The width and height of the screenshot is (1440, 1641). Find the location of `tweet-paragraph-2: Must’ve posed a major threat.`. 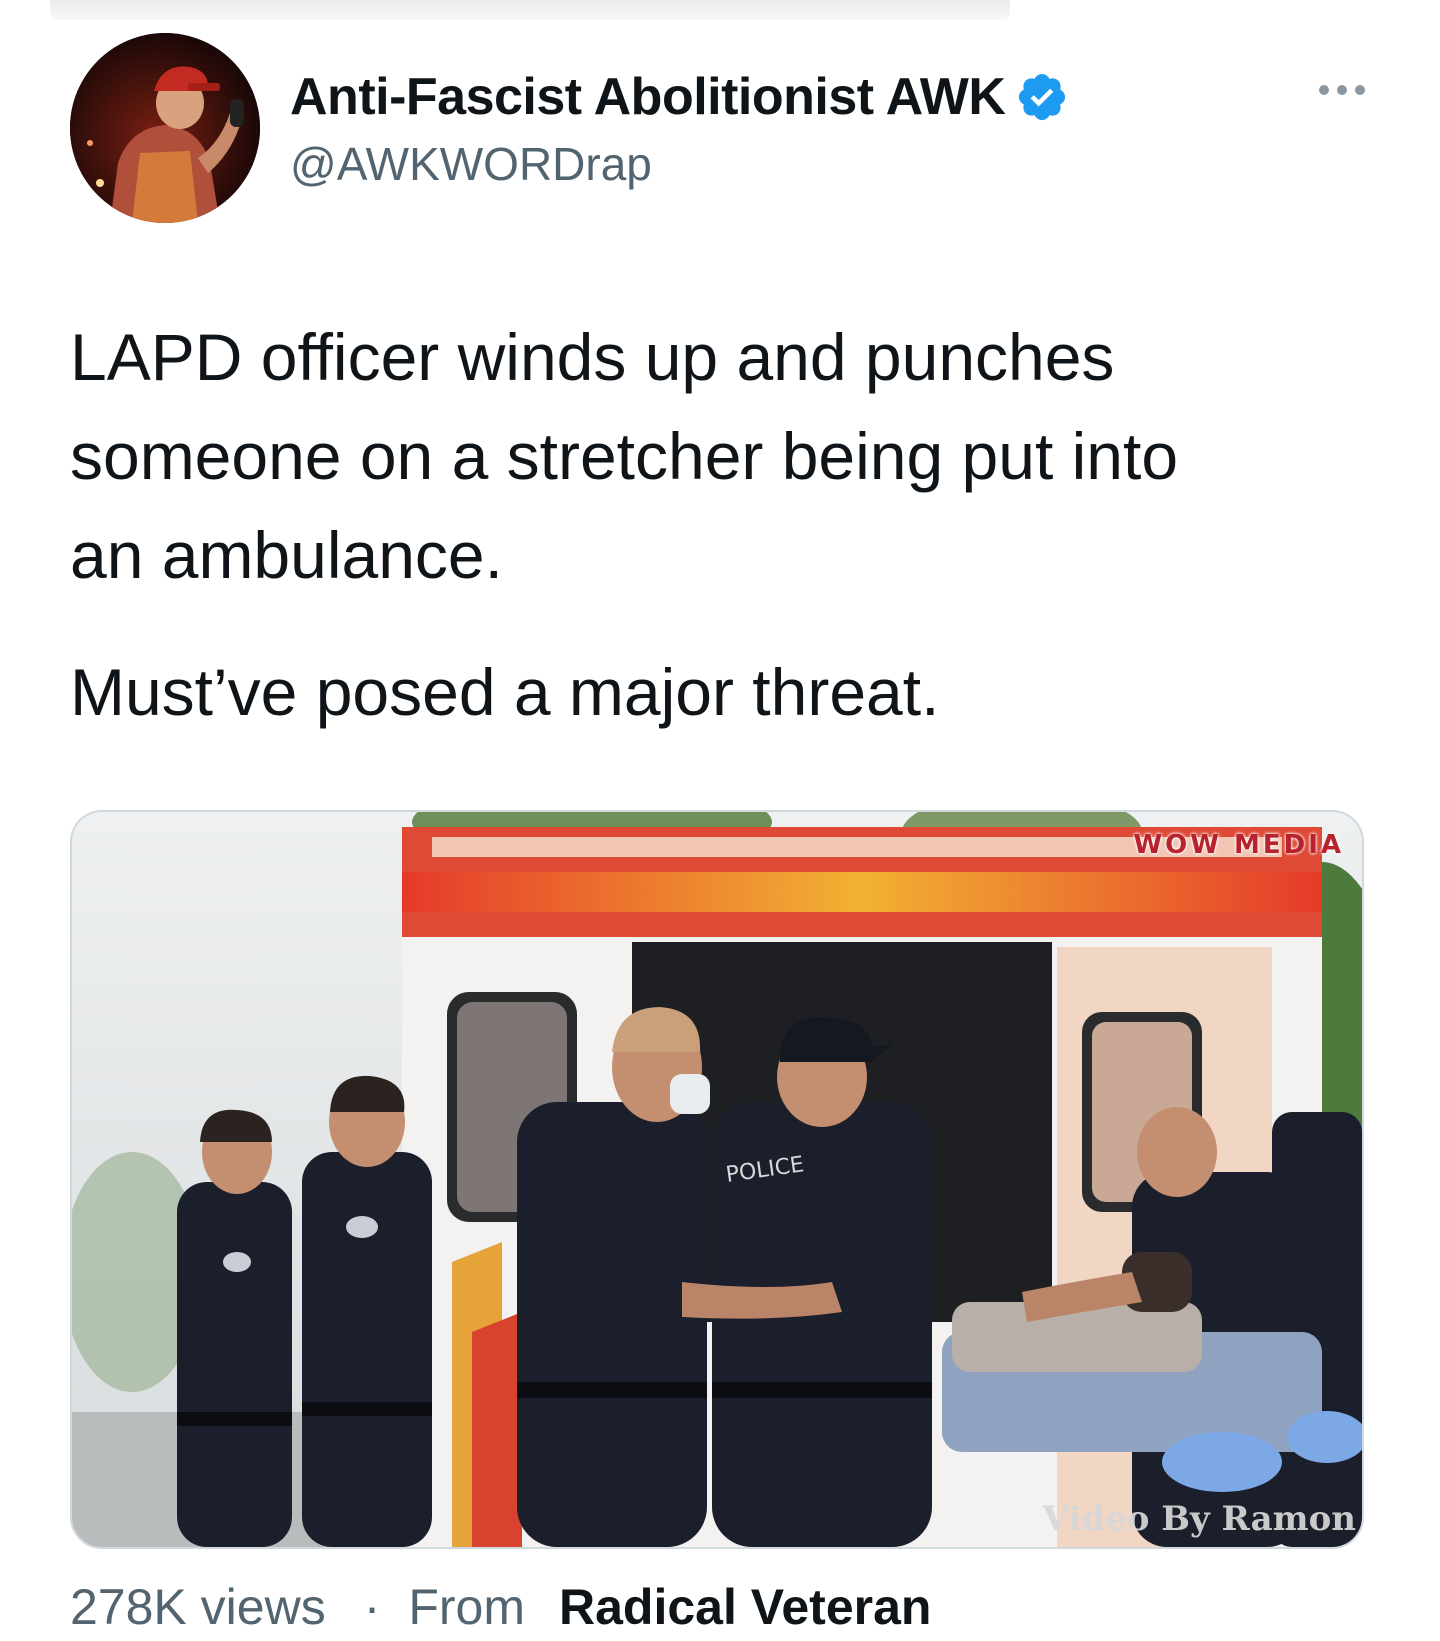

tweet-paragraph-2: Must’ve posed a major threat. is located at coordinates (505, 692).